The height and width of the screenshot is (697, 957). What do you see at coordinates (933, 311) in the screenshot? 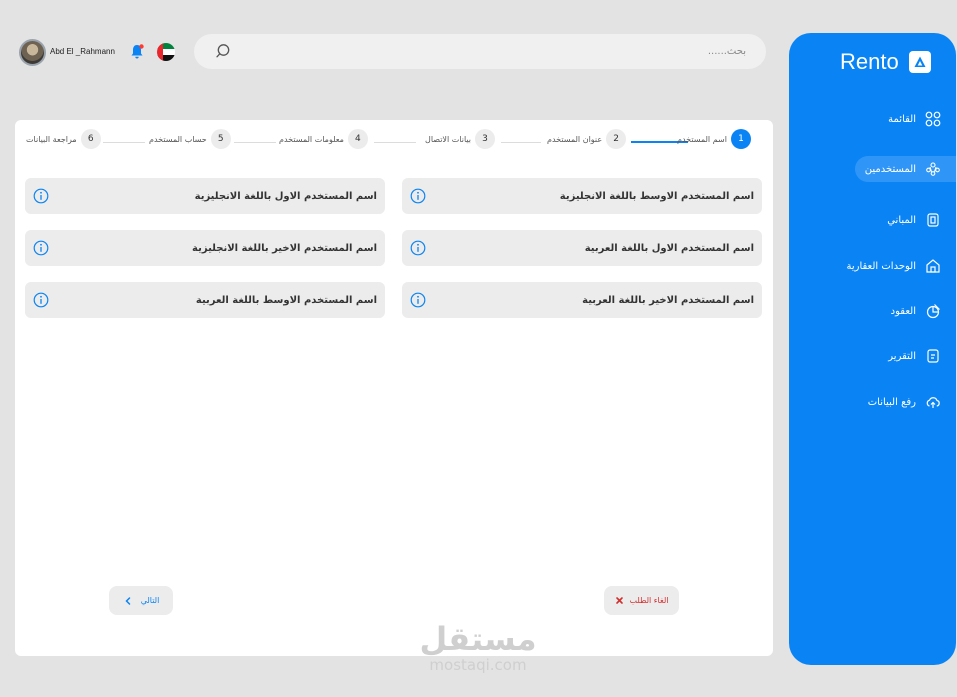
I see `contract-icon` at bounding box center [933, 311].